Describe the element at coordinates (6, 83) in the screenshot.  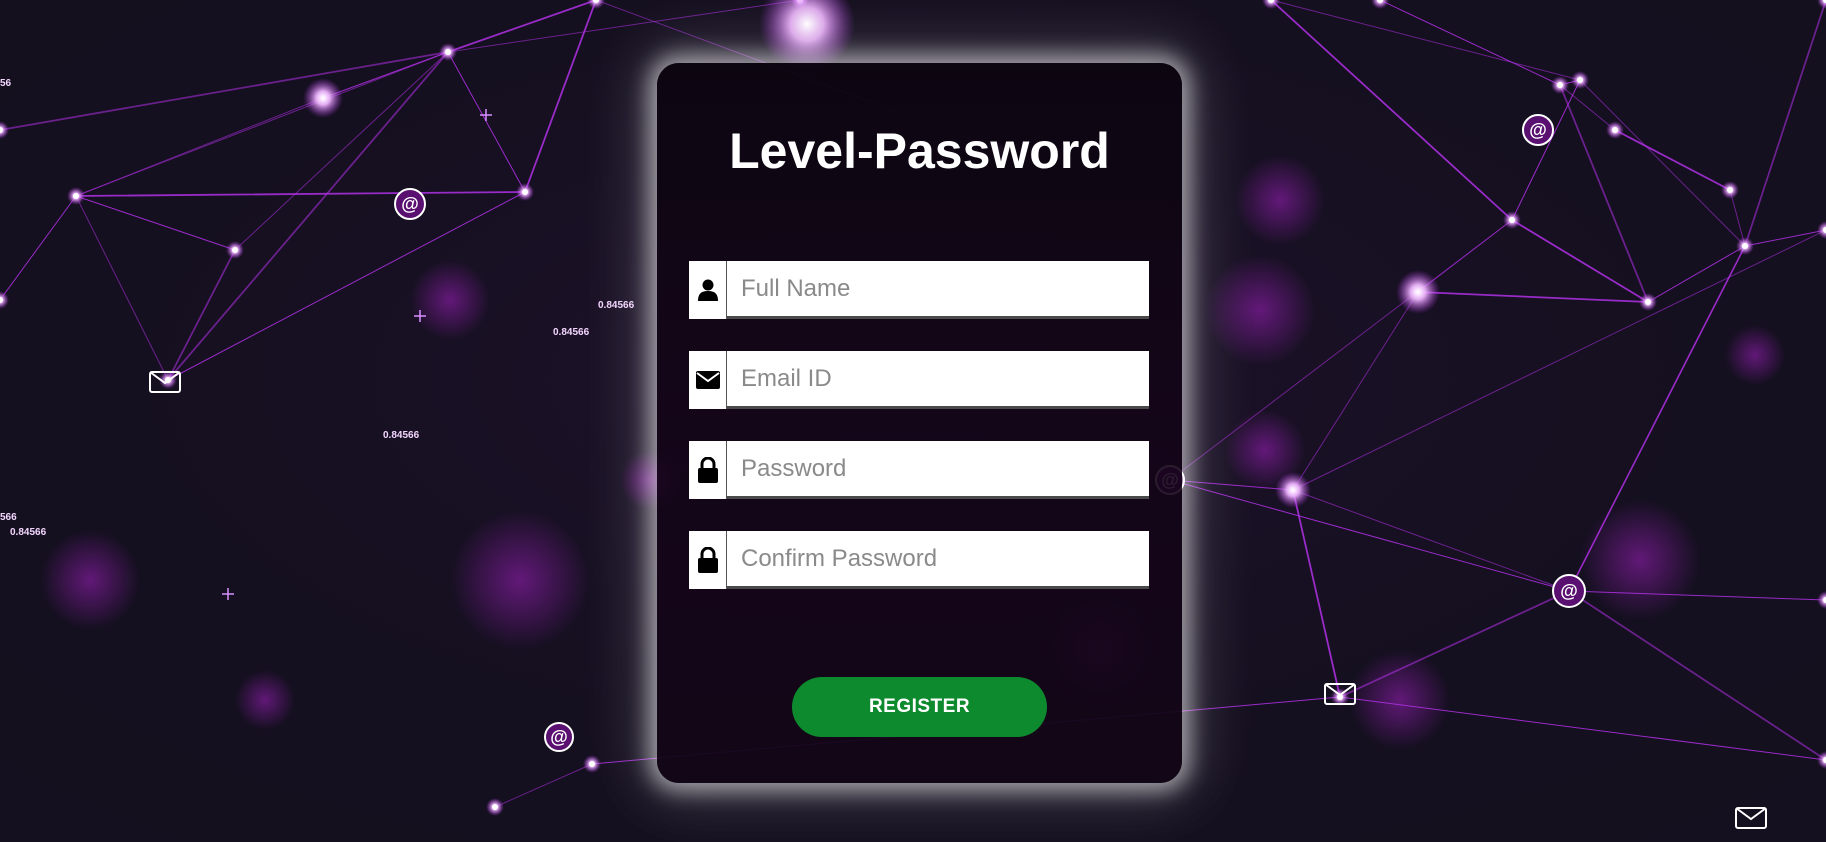
I see `floating-number: 56` at that location.